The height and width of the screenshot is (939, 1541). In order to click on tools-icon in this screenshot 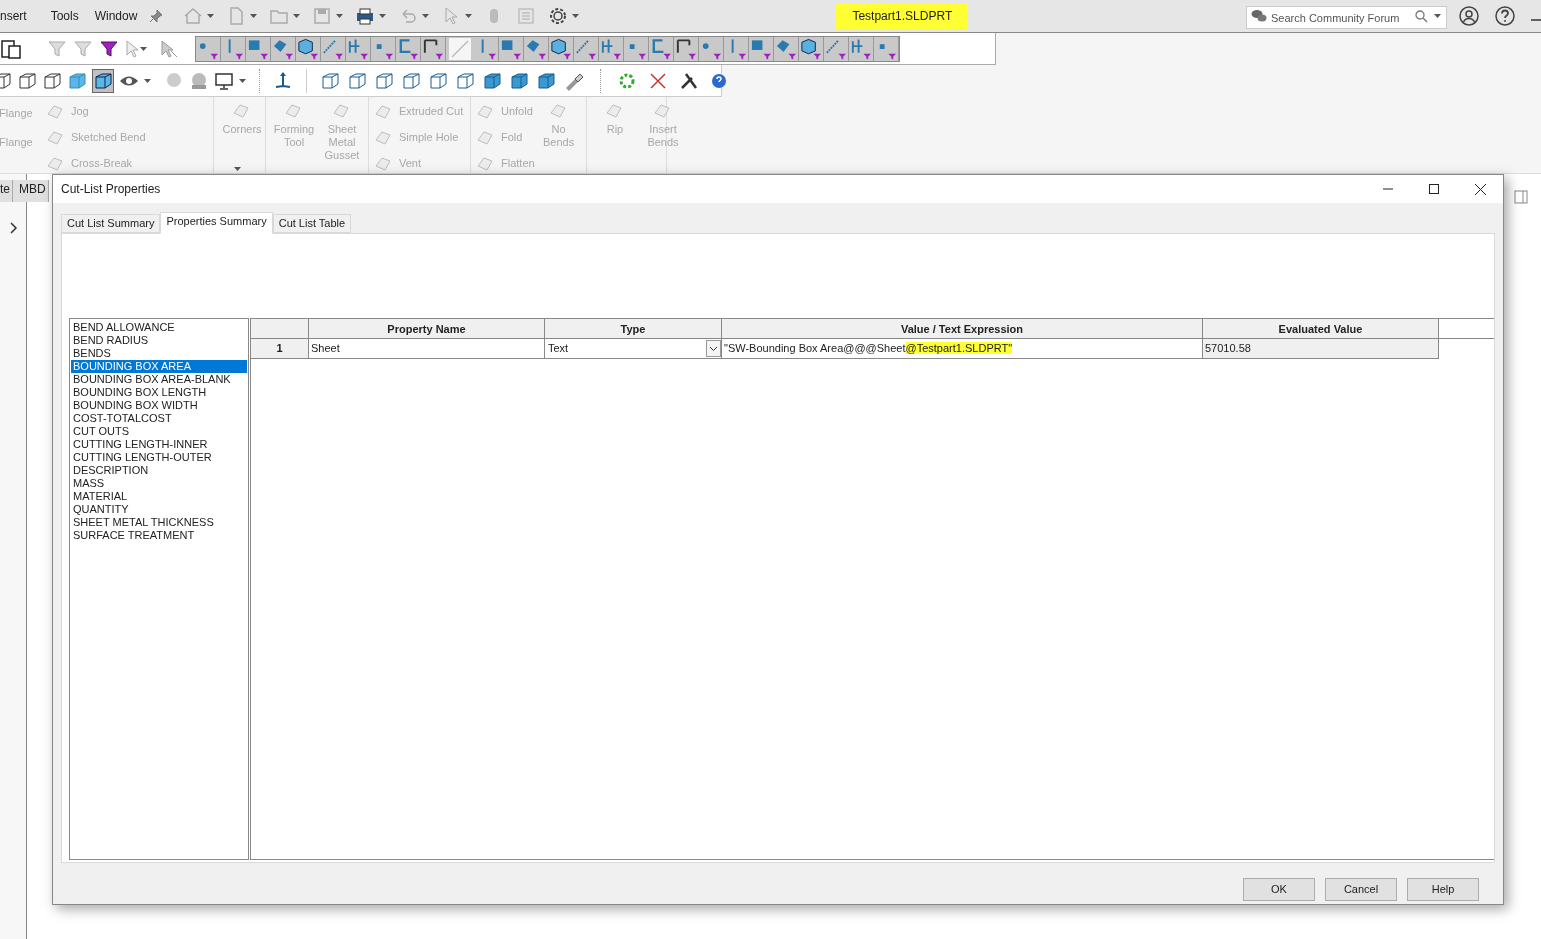, I will do `click(689, 80)`.